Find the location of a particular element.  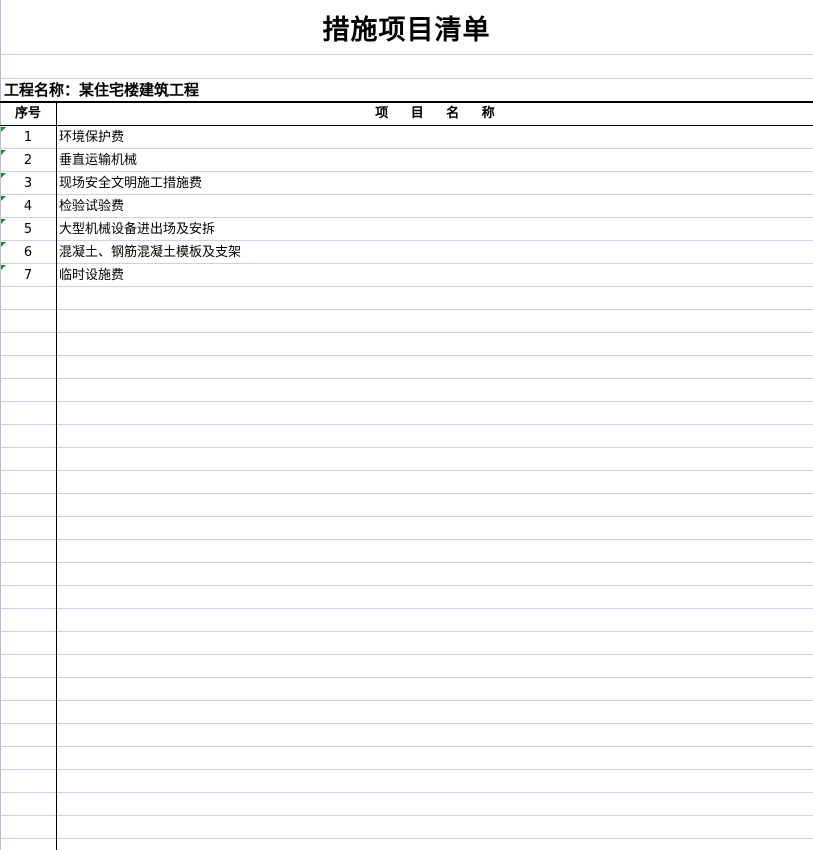

row-item-name: 大型机械设备进出场及安拆 is located at coordinates (137, 229).